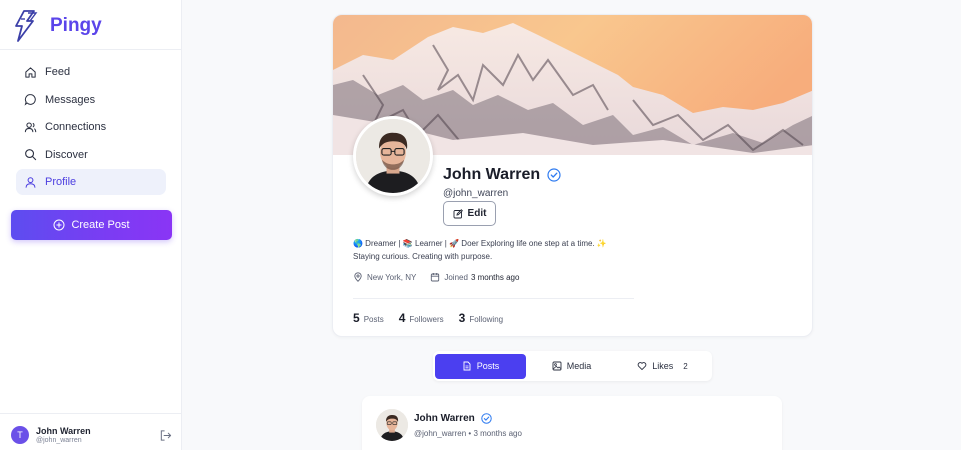  I want to click on logout-icon, so click(165, 435).